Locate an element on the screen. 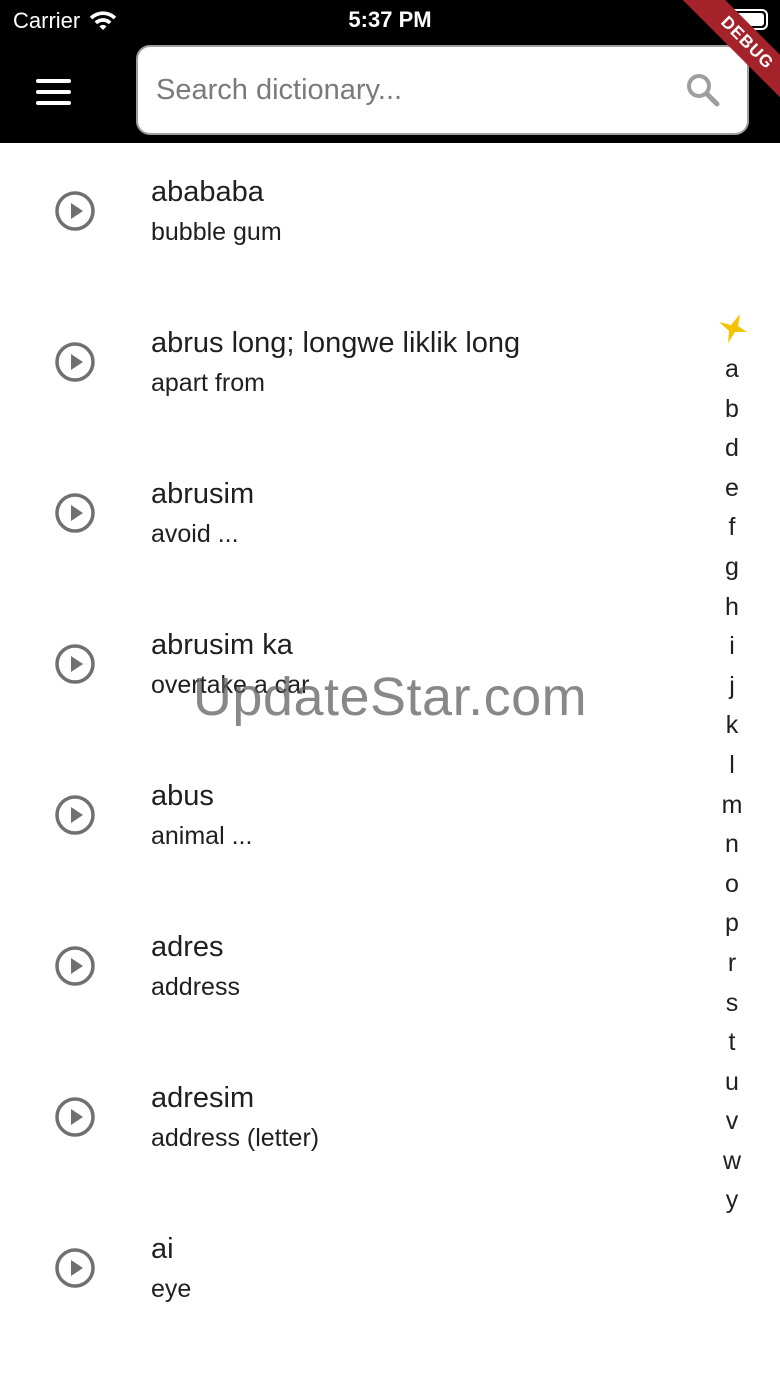 This screenshot has width=780, height=1387. entry-term: ai is located at coordinates (162, 1249).